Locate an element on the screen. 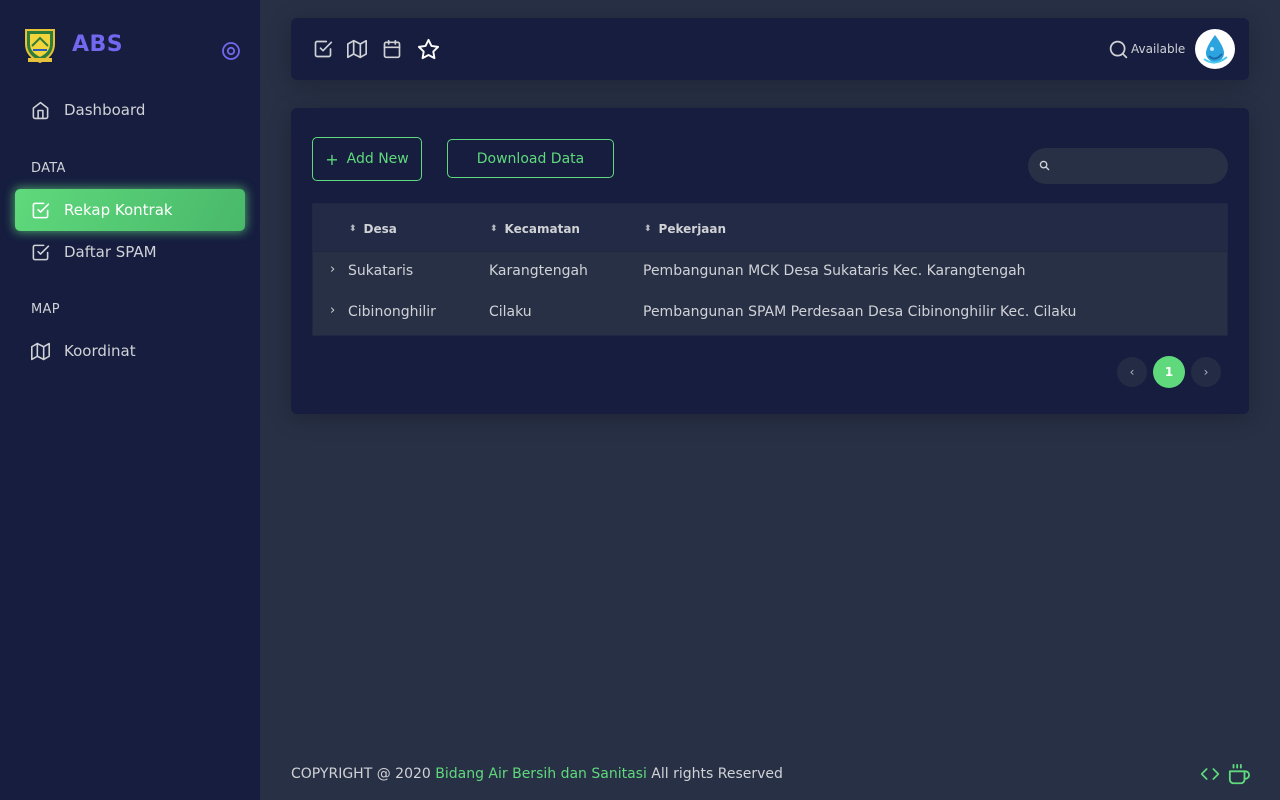 This screenshot has height=800, width=1280. footer-copyright: COPYRIGHT @ 2020 is located at coordinates (361, 774).